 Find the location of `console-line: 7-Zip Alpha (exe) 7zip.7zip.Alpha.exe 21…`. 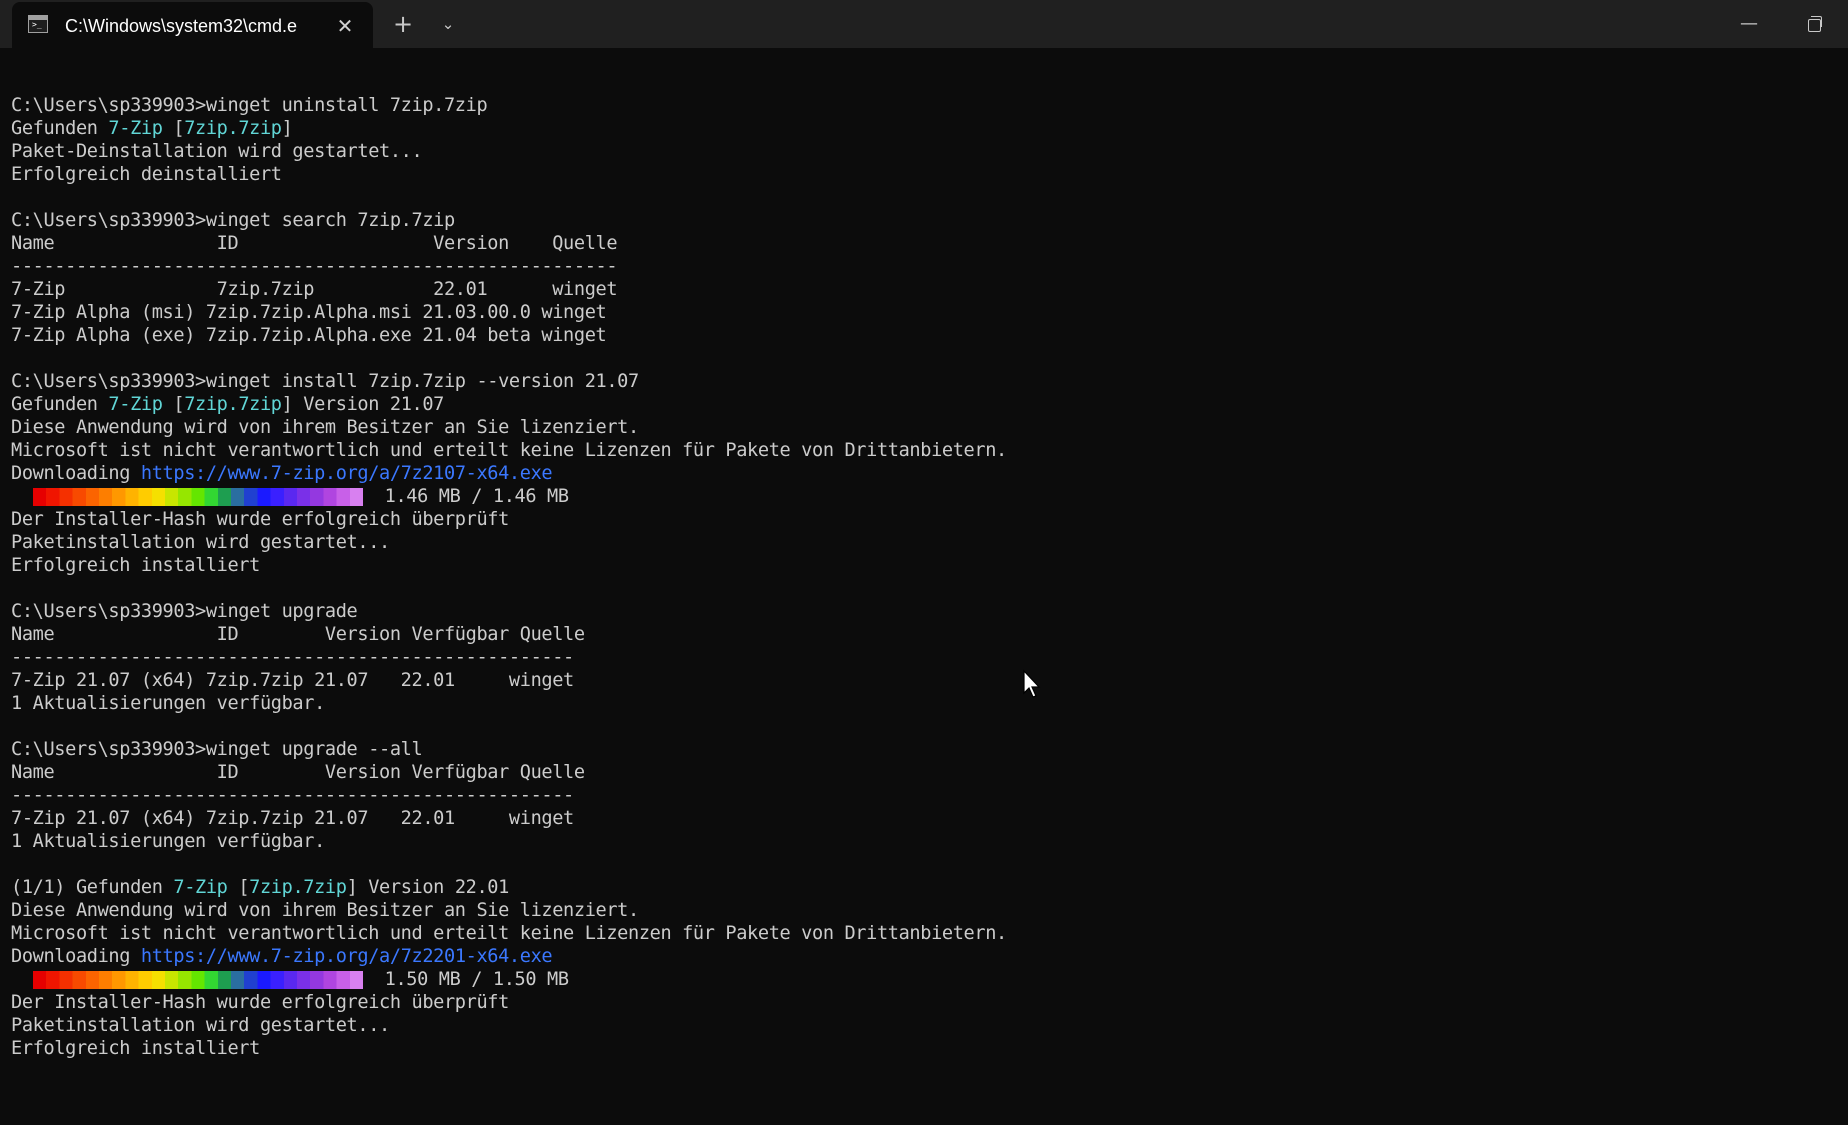

console-line: 7-Zip Alpha (exe) 7zip.7zip.Alpha.exe 21… is located at coordinates (509, 335).